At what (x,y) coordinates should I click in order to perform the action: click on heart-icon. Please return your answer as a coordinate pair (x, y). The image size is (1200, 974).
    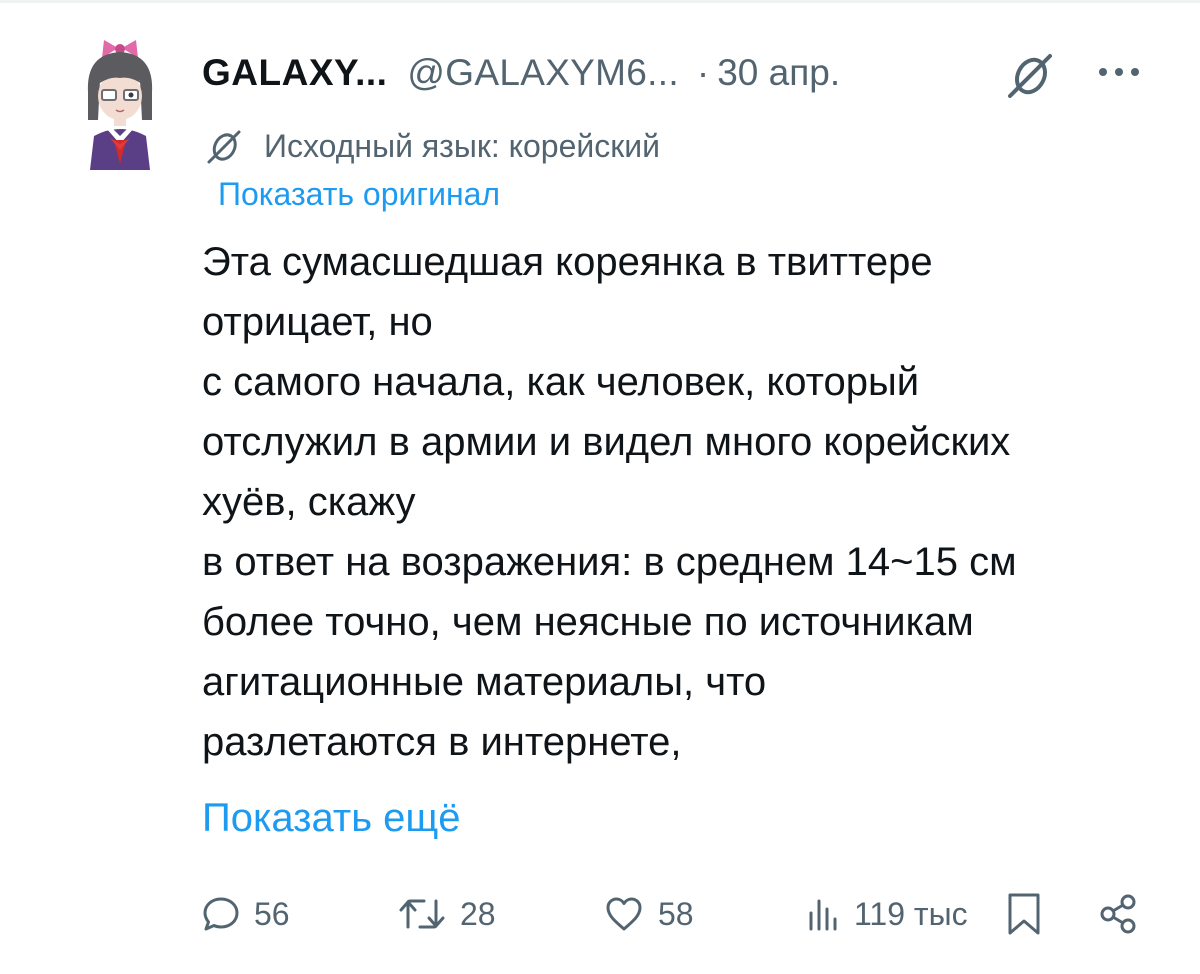
    Looking at the image, I should click on (624, 914).